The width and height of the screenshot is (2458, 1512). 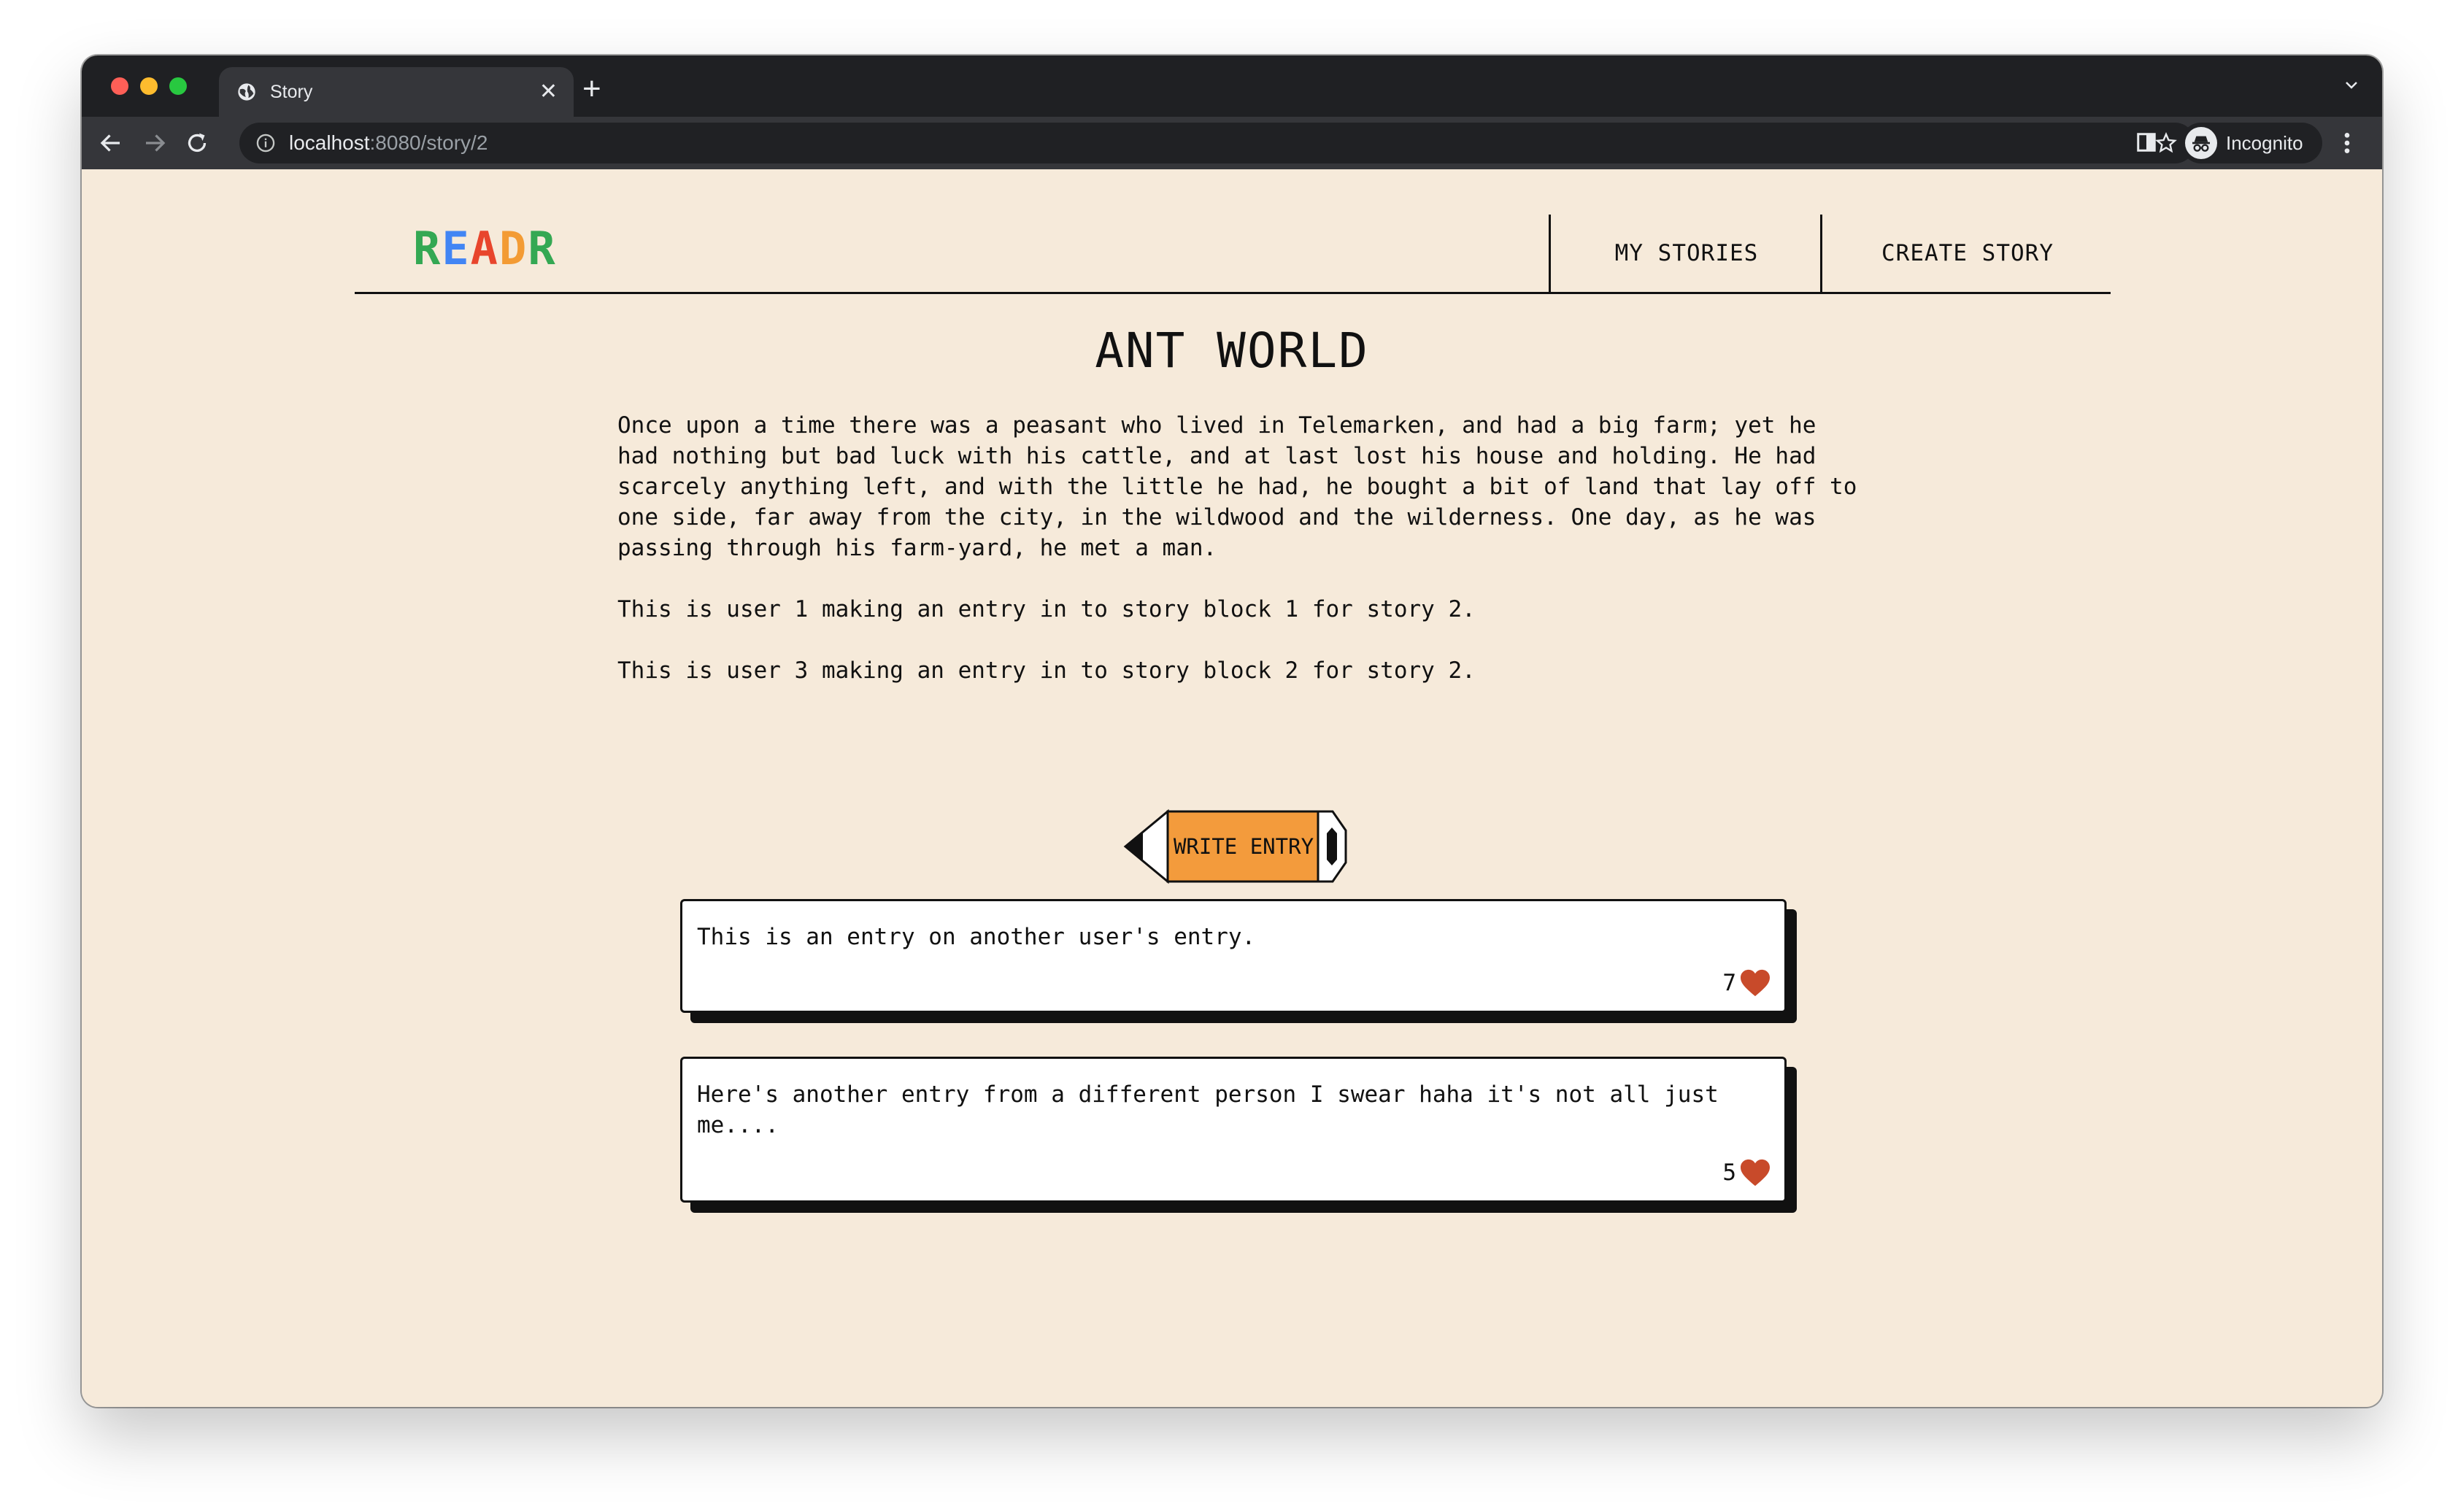 I want to click on globe-icon, so click(x=247, y=92).